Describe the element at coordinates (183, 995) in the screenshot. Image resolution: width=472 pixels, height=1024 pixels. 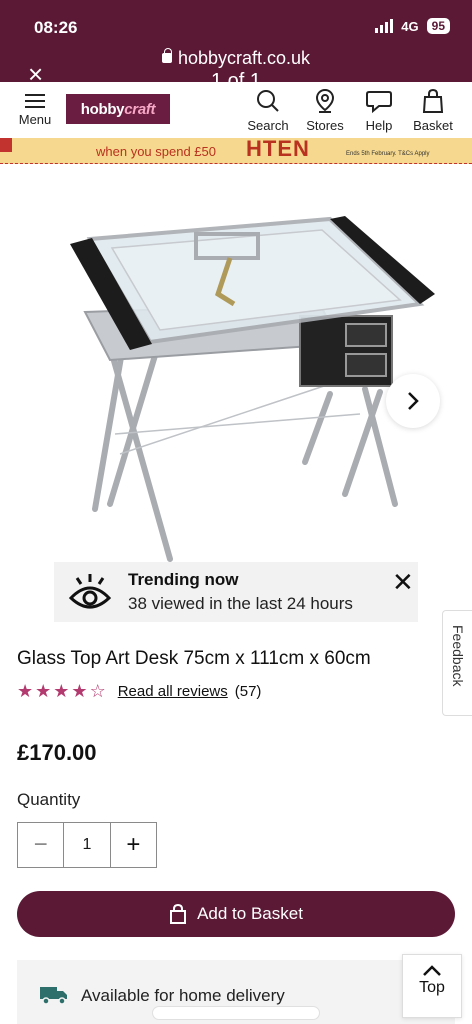
I see `delivery-text: Available for home delivery` at that location.